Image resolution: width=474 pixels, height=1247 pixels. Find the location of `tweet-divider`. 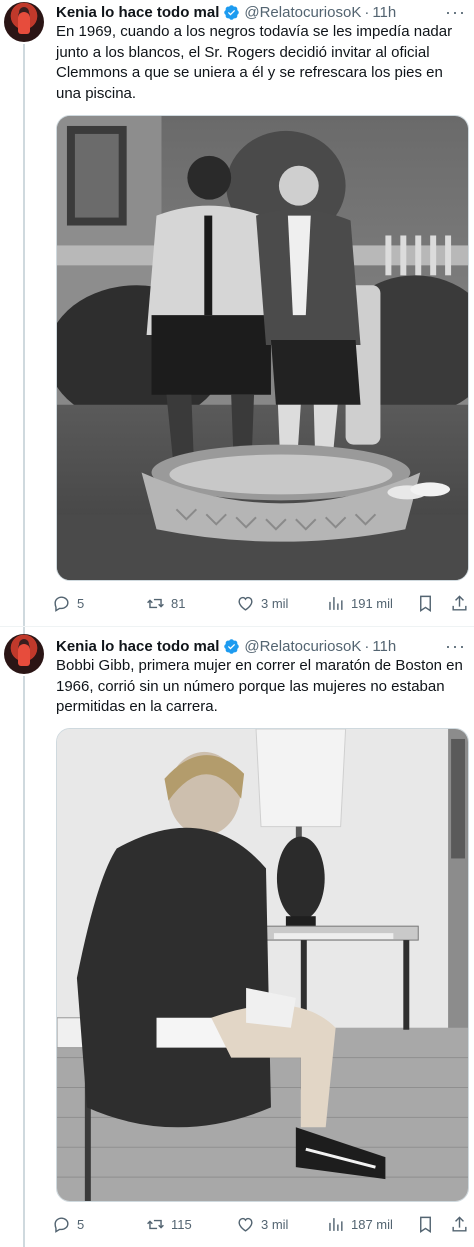

tweet-divider is located at coordinates (237, 626).